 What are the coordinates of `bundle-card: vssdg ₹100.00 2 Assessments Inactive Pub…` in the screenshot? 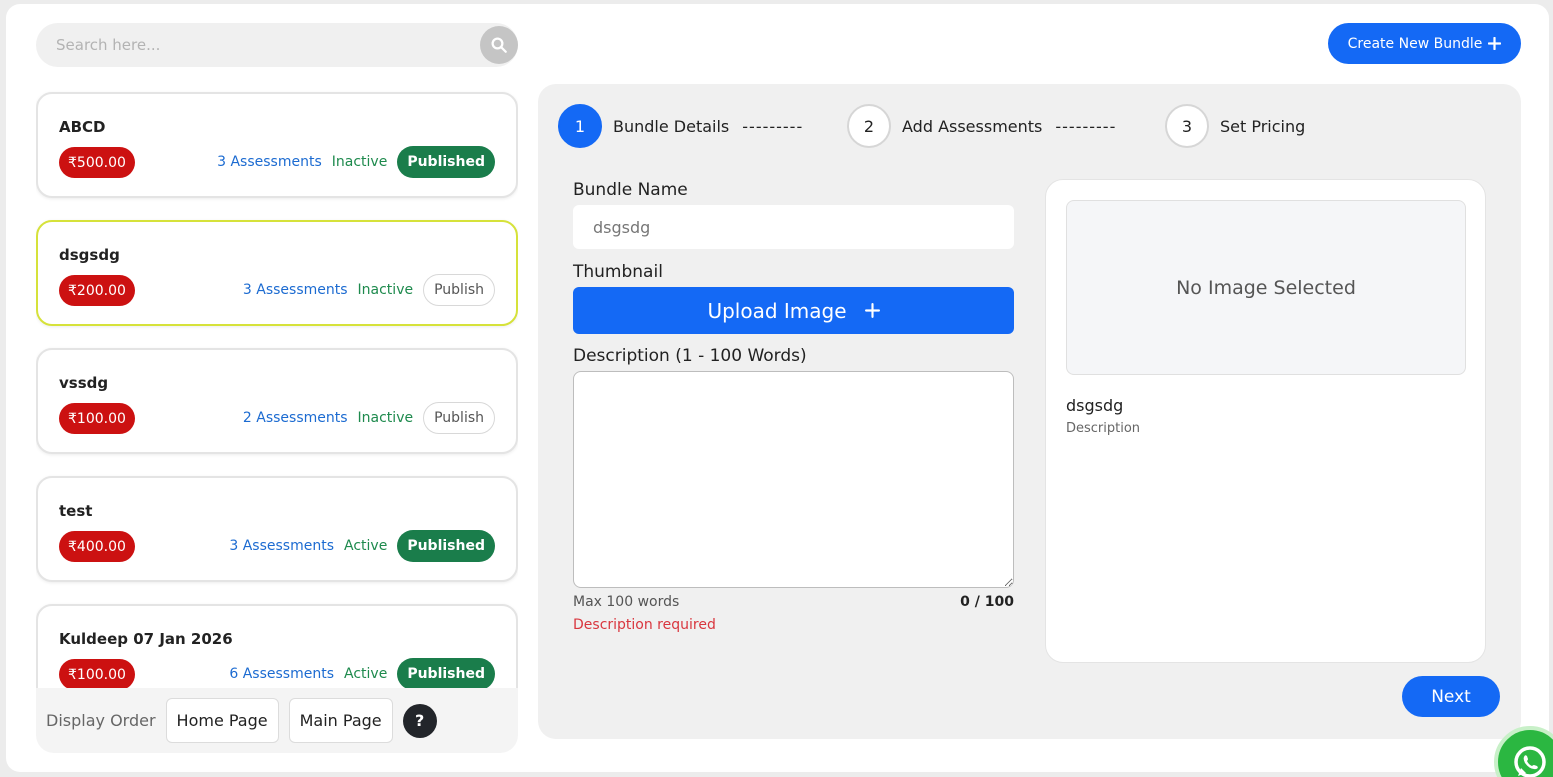 It's located at (277, 401).